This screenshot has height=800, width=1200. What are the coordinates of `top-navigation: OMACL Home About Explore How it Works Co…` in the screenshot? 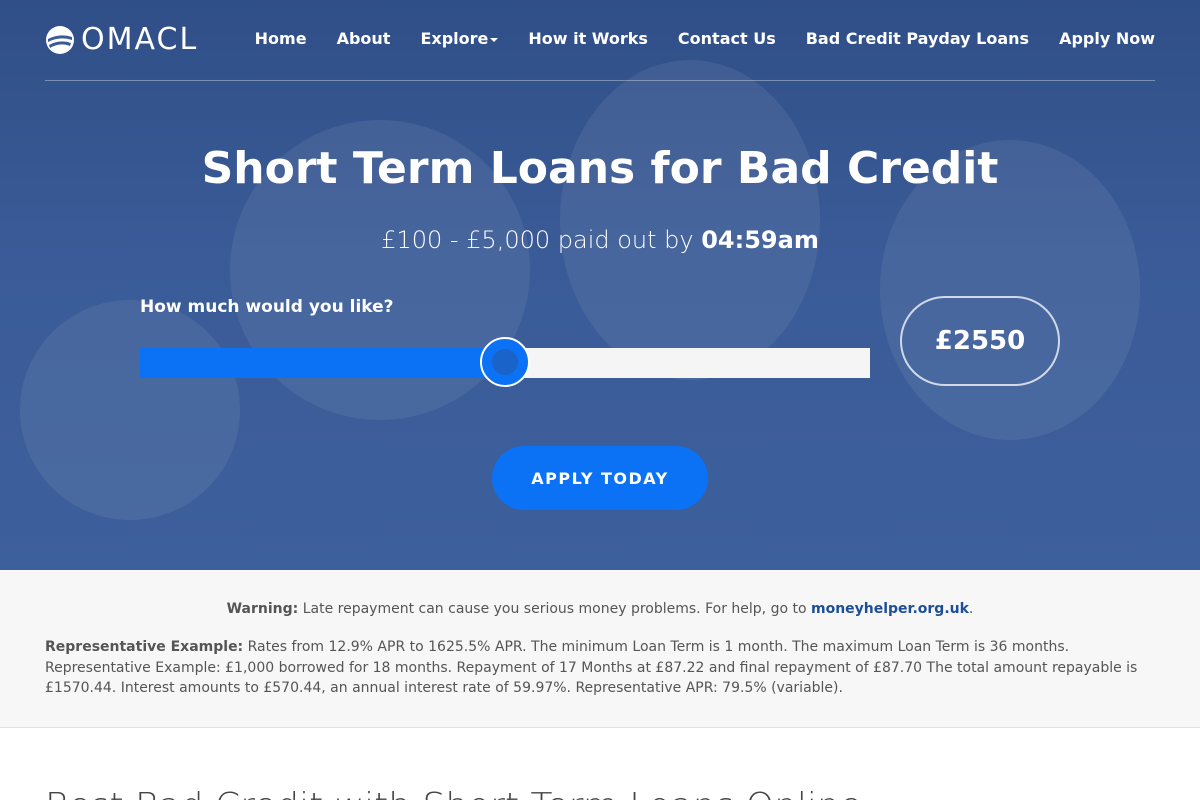 It's located at (600, 40).